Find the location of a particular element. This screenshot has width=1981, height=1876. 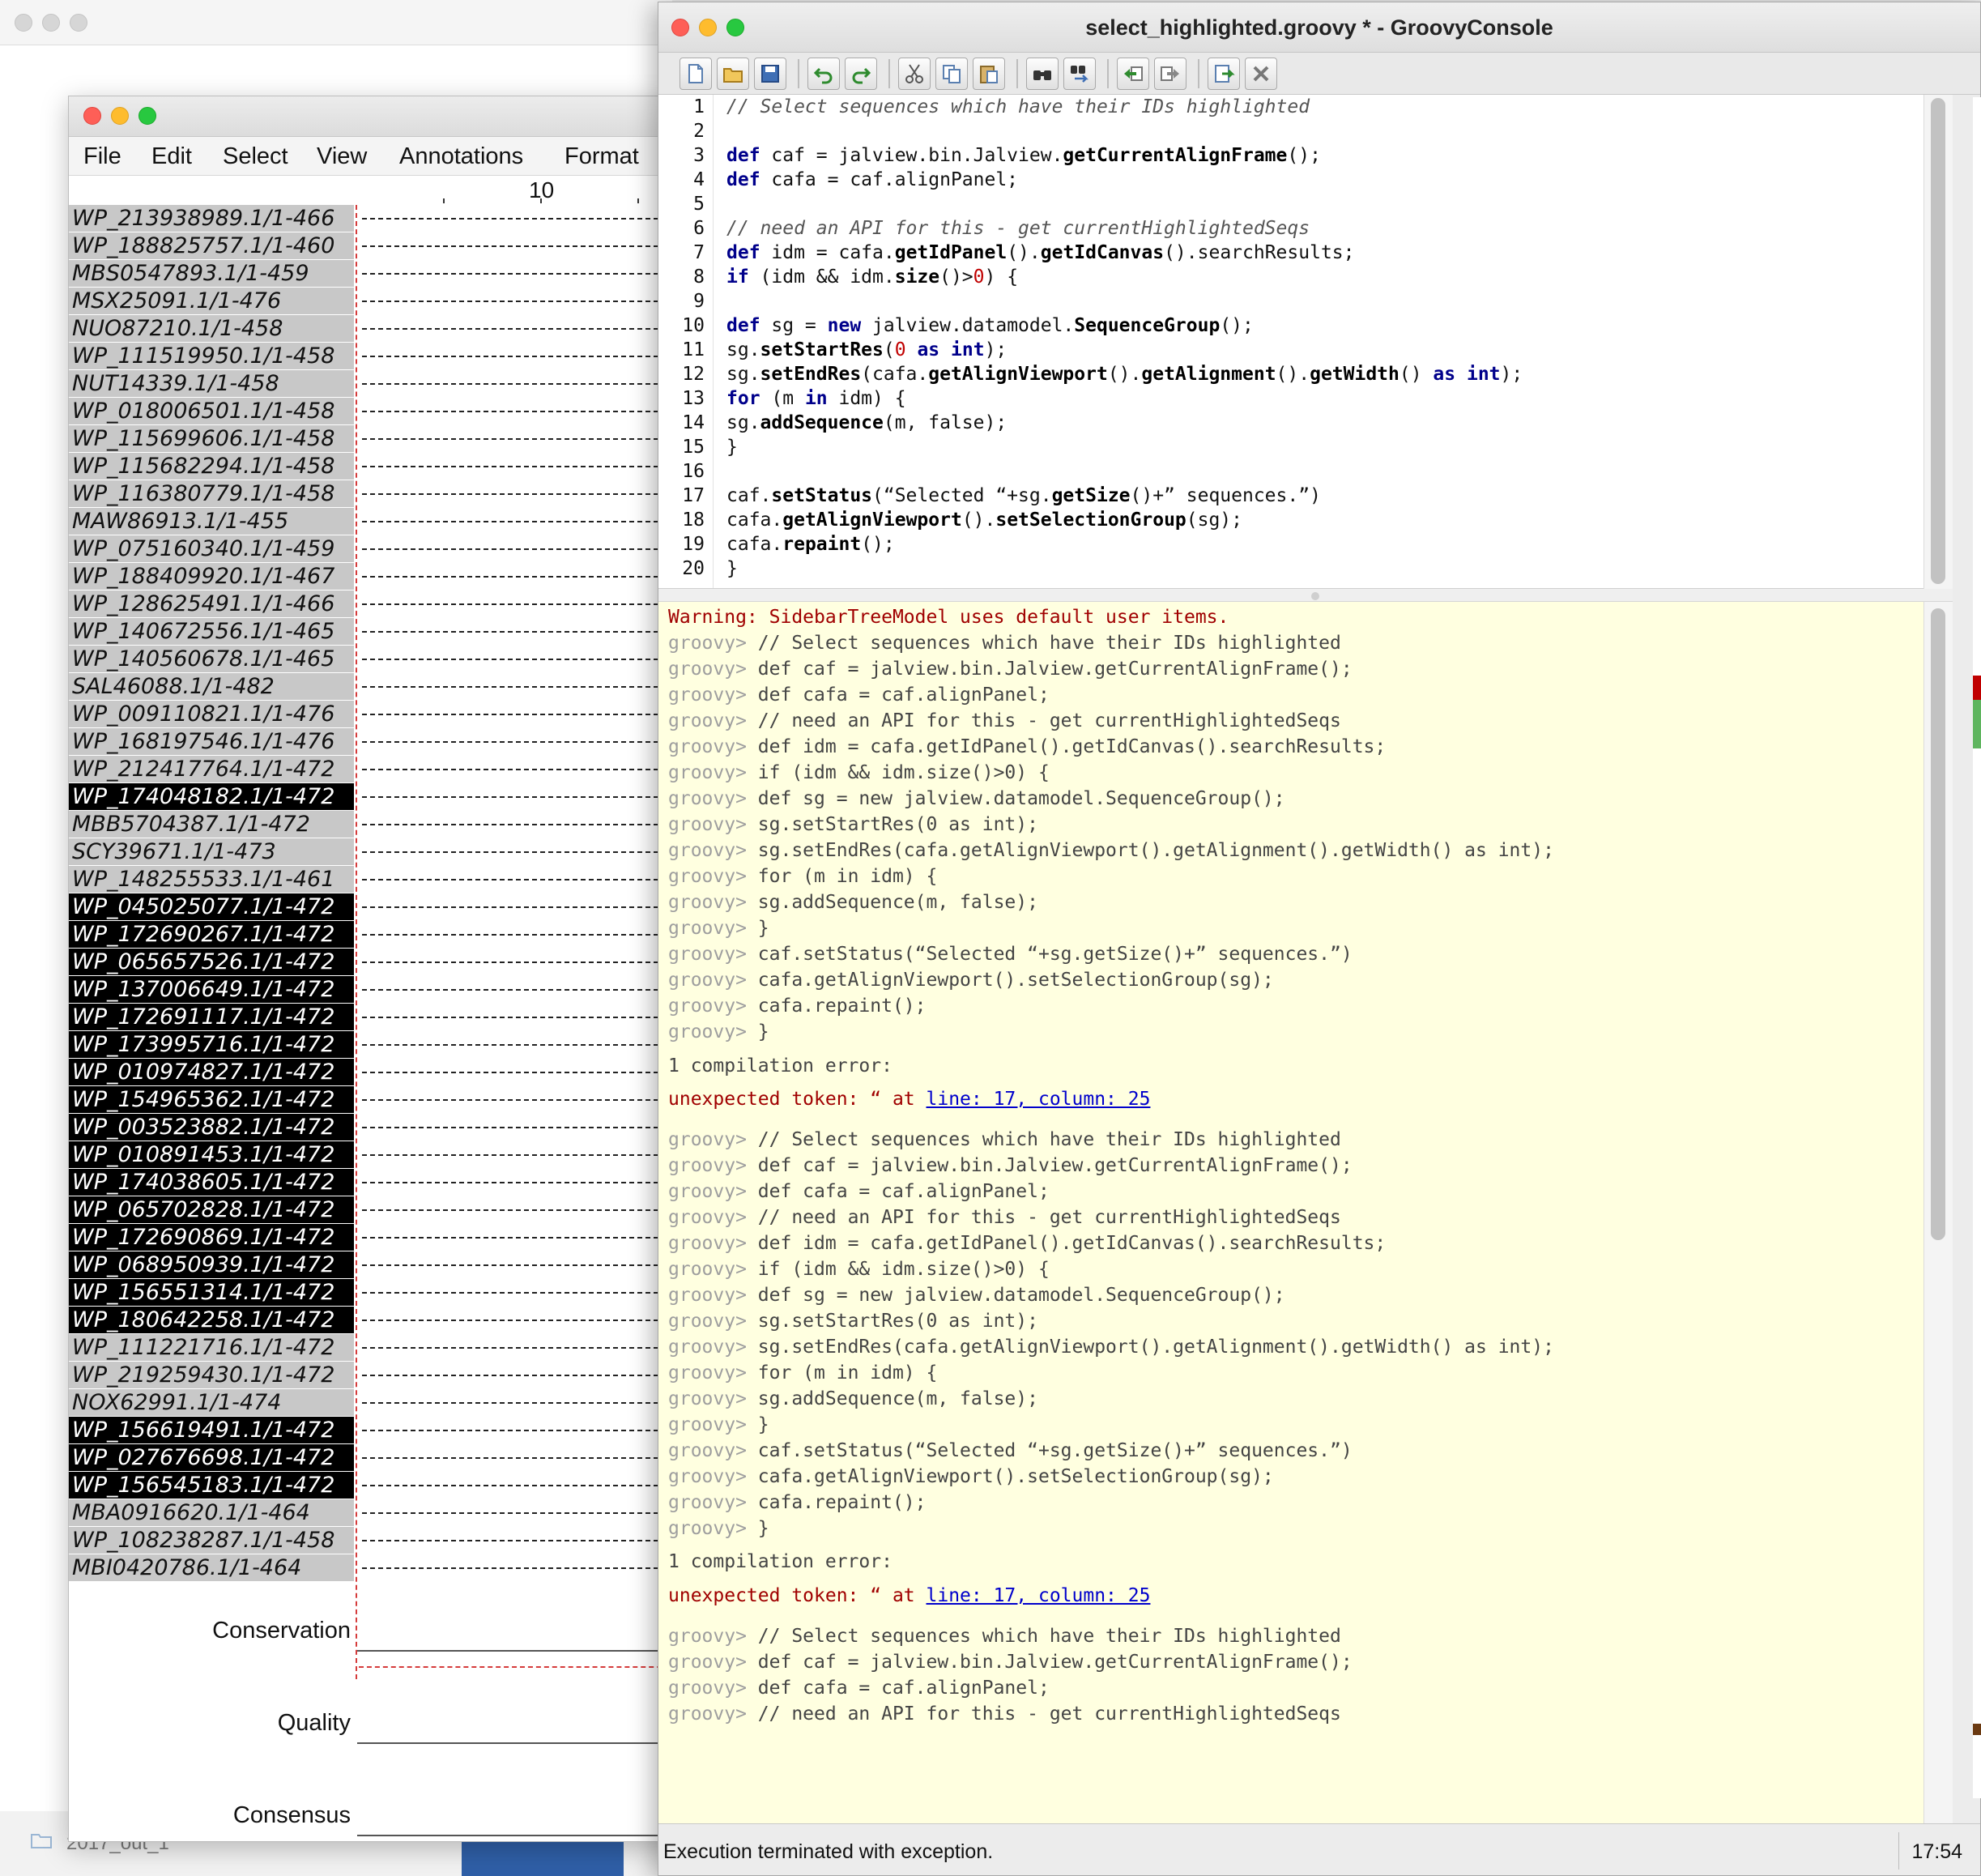

code-line: sg.addSequence(m, false); is located at coordinates (866, 422).